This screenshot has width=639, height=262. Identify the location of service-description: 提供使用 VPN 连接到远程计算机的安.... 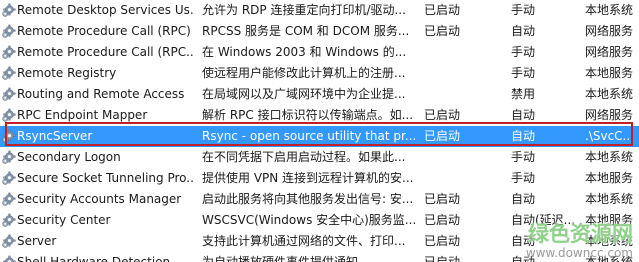
(308, 178).